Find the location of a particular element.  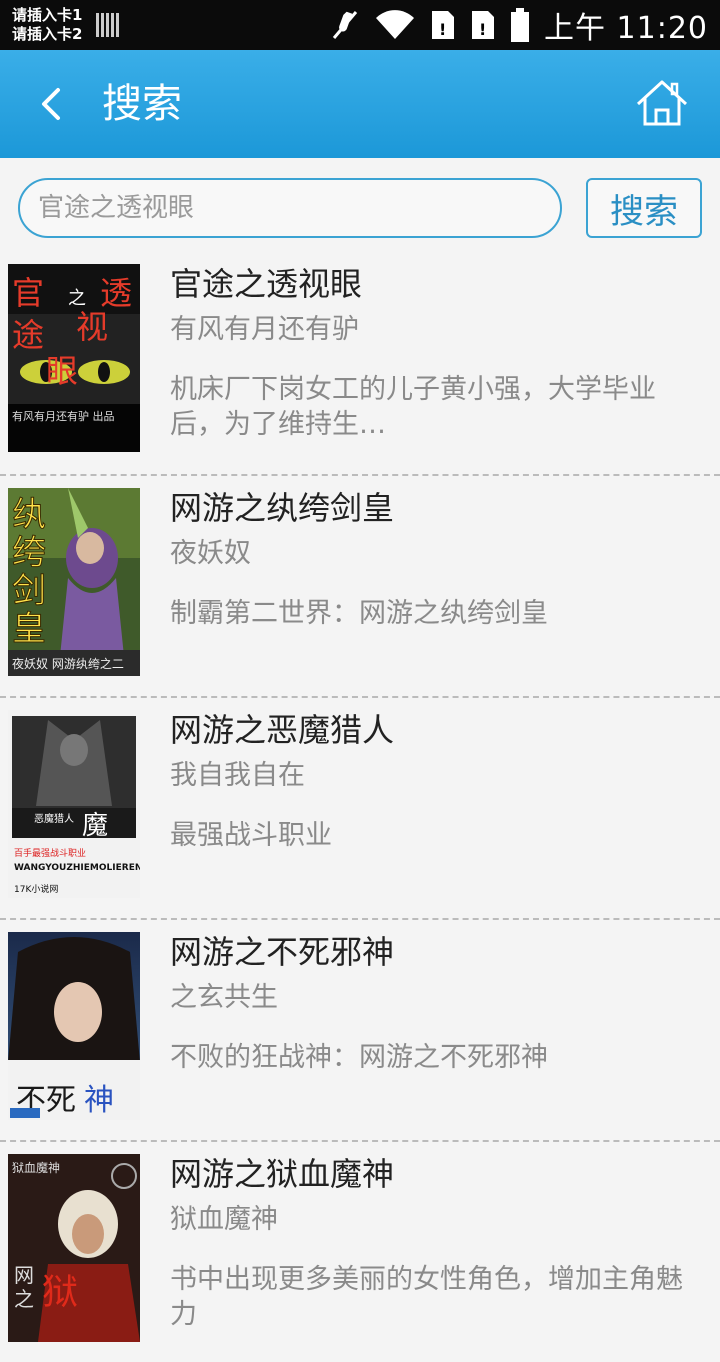

svg-text: 透 is located at coordinates (116, 293).